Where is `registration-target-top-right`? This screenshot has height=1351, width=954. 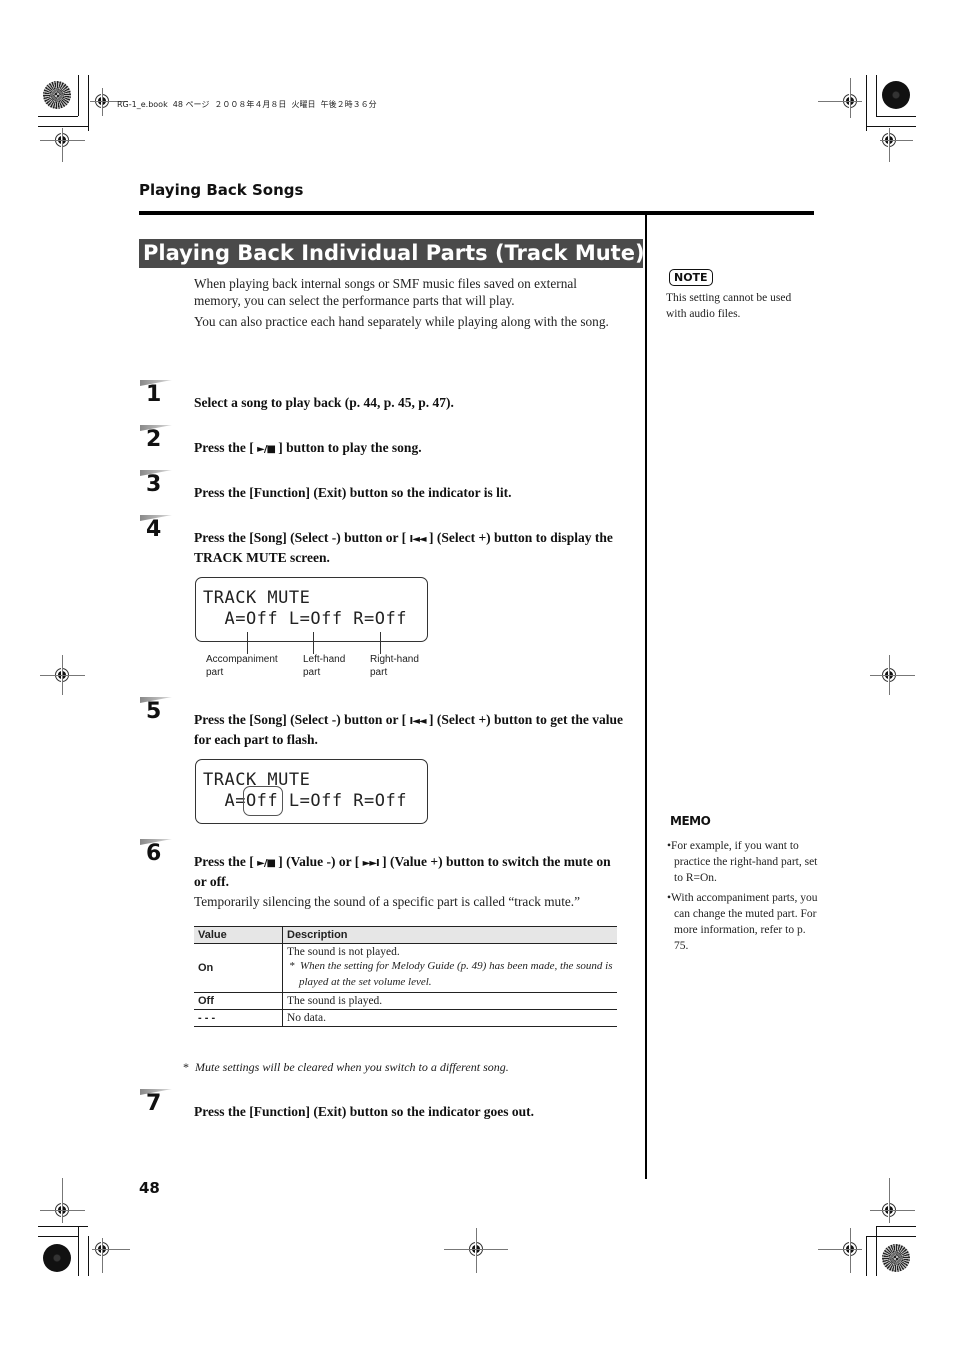
registration-target-top-right is located at coordinates (896, 95).